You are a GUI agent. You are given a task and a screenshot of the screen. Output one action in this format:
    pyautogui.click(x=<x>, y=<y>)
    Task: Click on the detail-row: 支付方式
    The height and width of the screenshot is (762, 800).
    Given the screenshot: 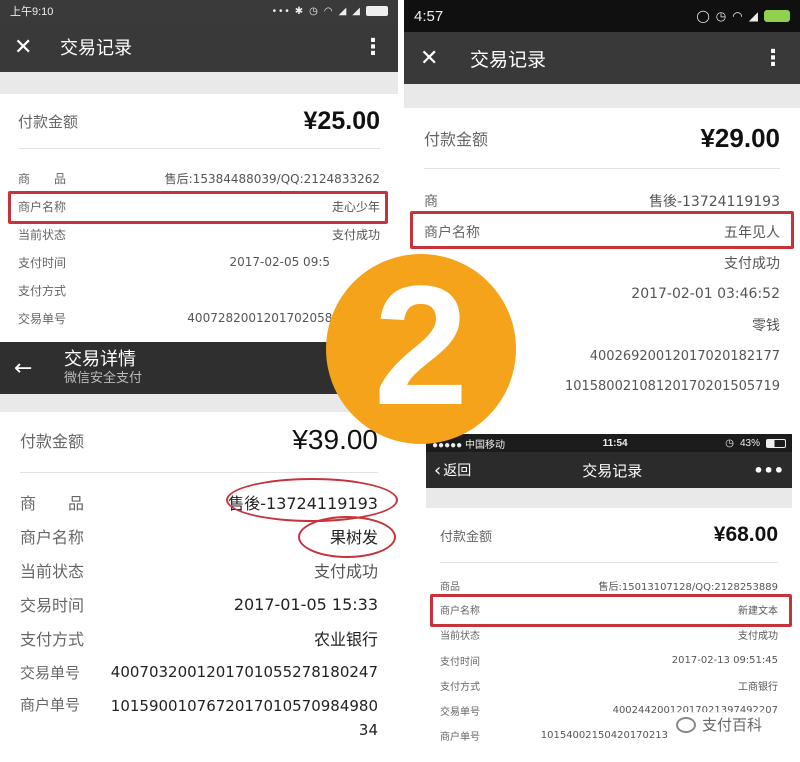 What is the action you would take?
    pyautogui.click(x=199, y=290)
    